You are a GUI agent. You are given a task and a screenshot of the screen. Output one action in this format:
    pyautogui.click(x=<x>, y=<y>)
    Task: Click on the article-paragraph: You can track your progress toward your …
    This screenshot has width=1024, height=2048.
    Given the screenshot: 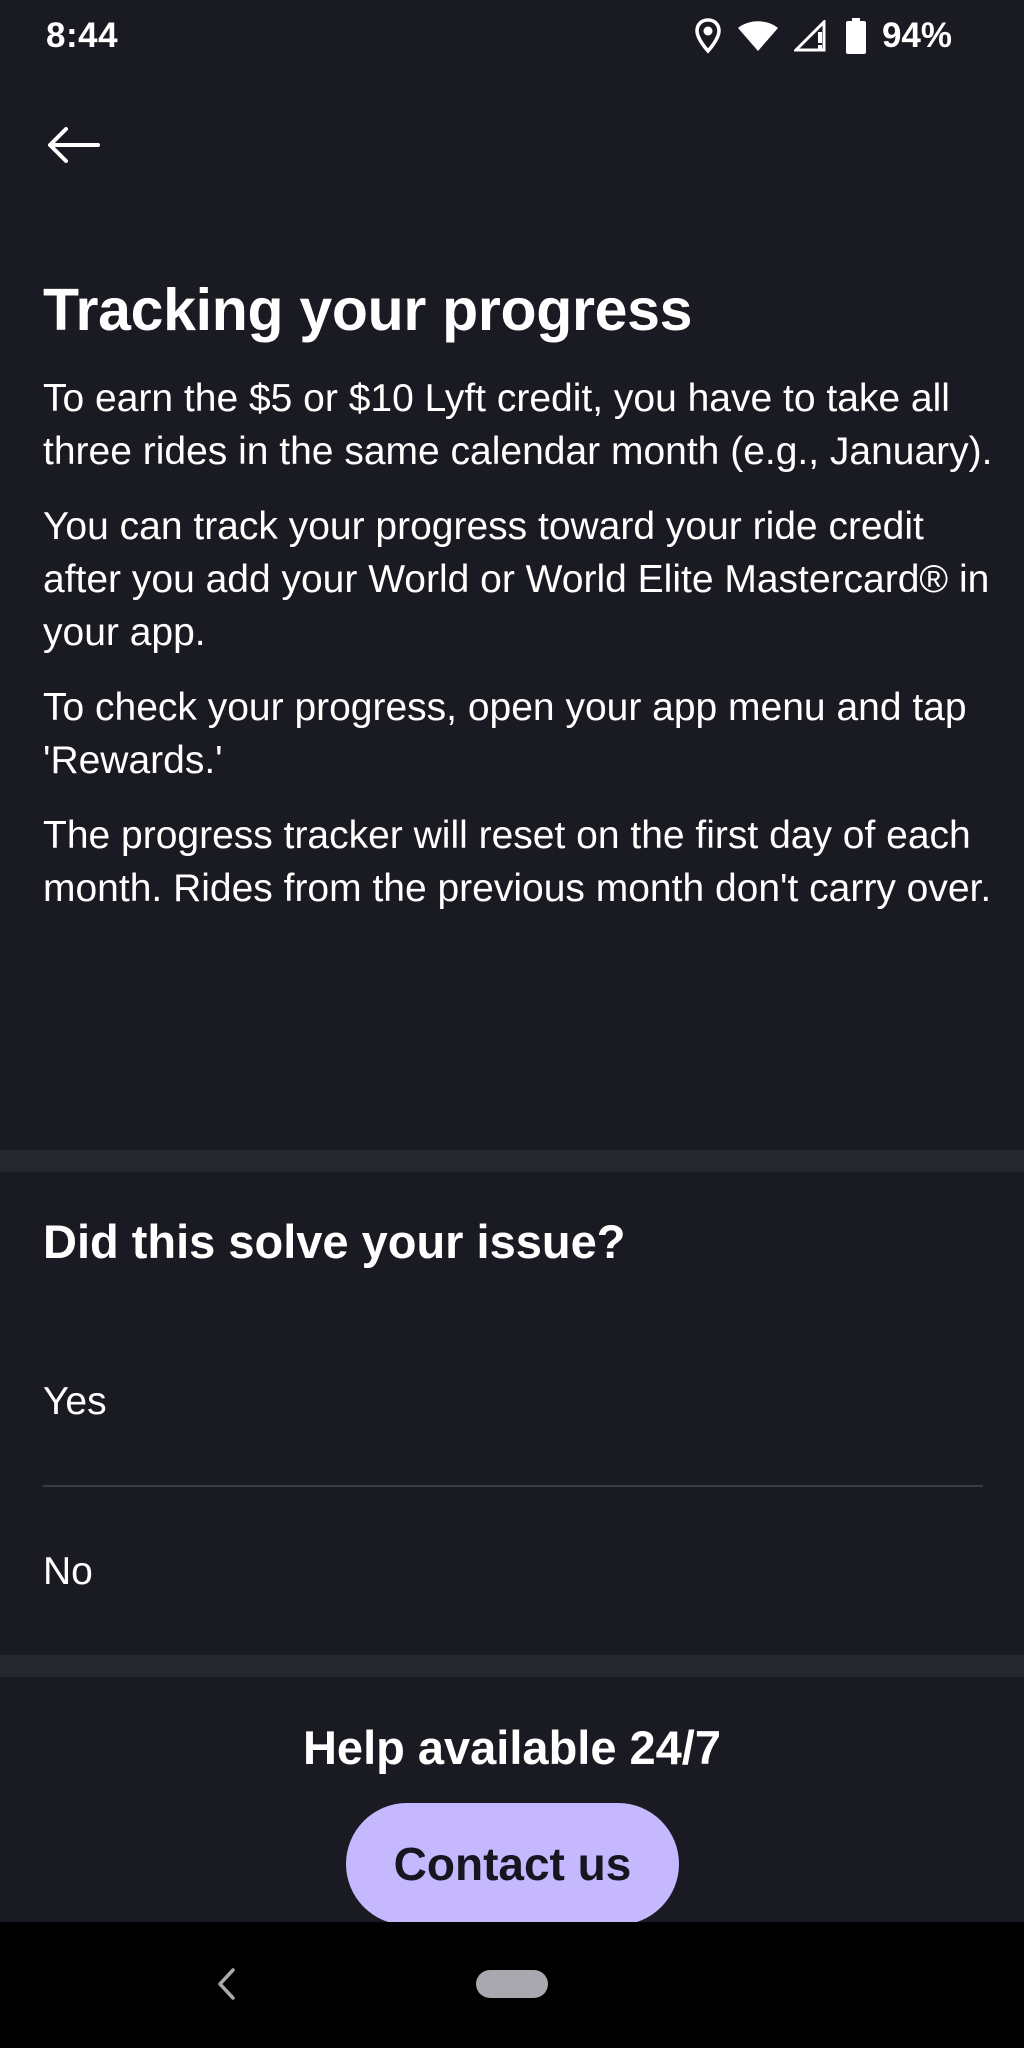 What is the action you would take?
    pyautogui.click(x=516, y=579)
    